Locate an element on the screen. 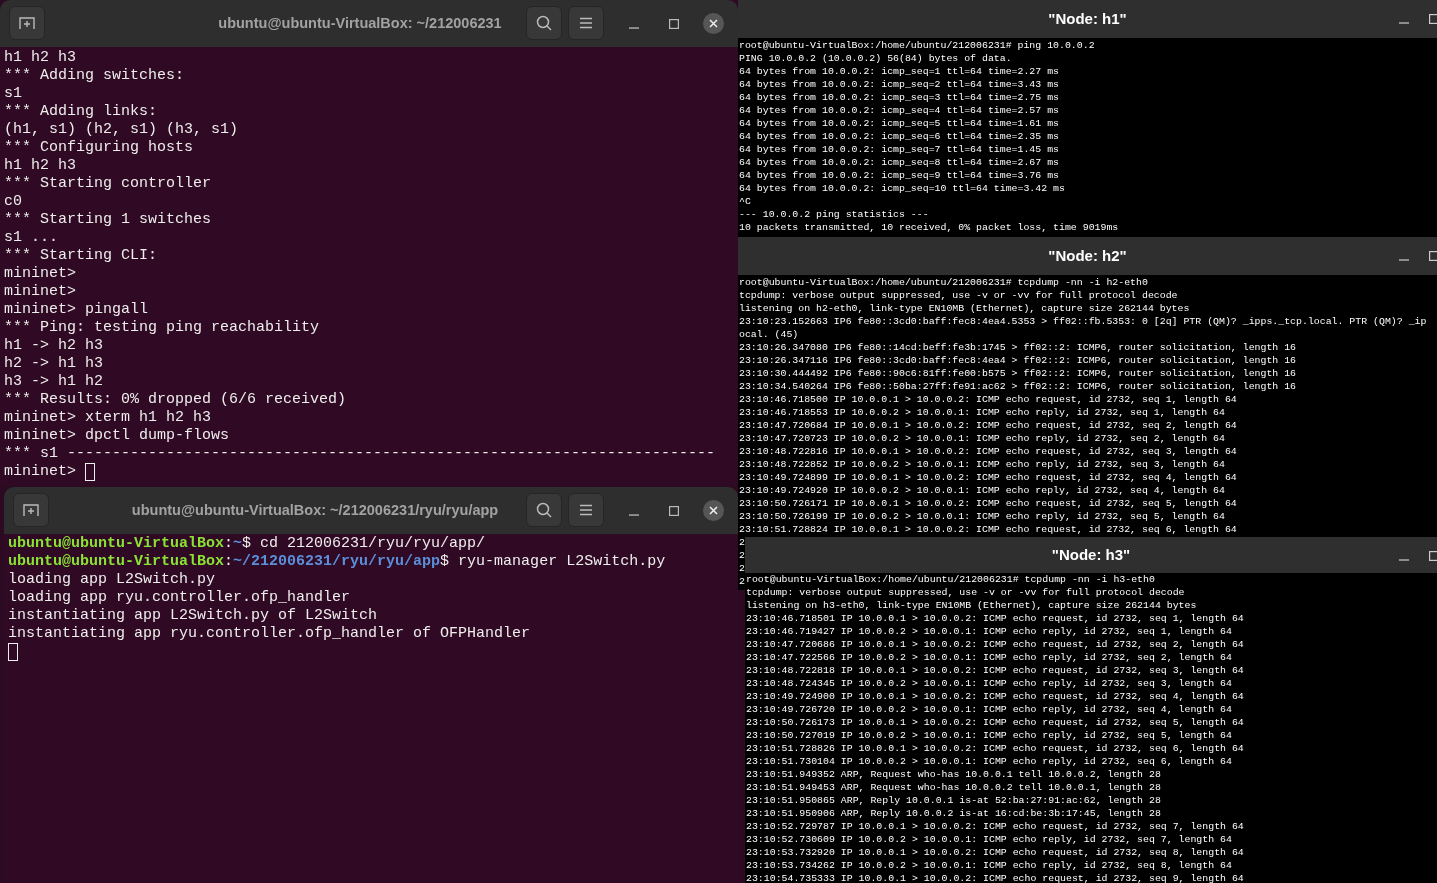 The image size is (1437, 883). window-title: "Node: h2" is located at coordinates (1087, 255).